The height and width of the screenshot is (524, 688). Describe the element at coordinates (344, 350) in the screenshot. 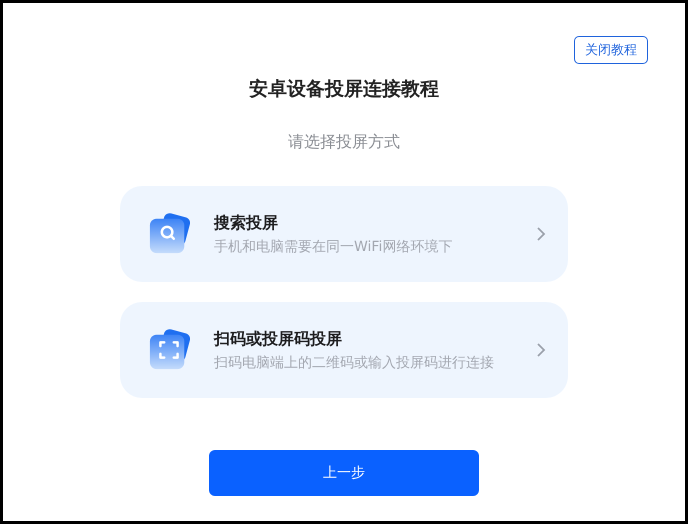

I see `option-card: 扫码或投屏码投屏 扫码电脑端上的二维码或输入投屏码进行连接` at that location.